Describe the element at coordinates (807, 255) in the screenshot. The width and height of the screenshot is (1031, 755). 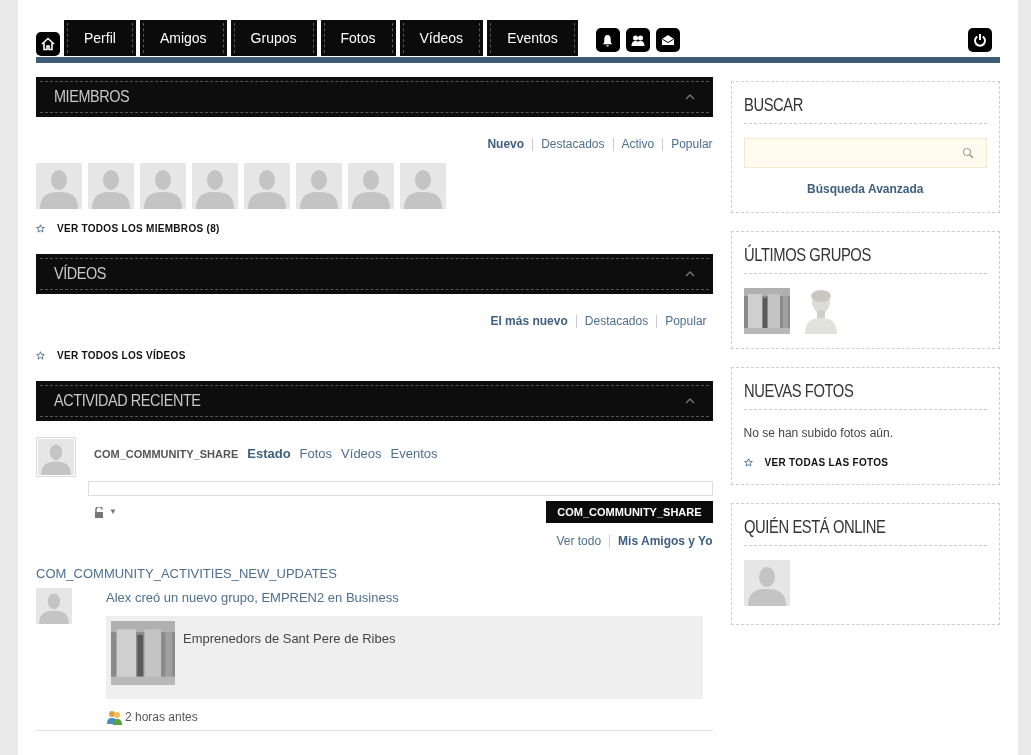
I see `panel-title: ÚLTIMOS GRUPOS` at that location.